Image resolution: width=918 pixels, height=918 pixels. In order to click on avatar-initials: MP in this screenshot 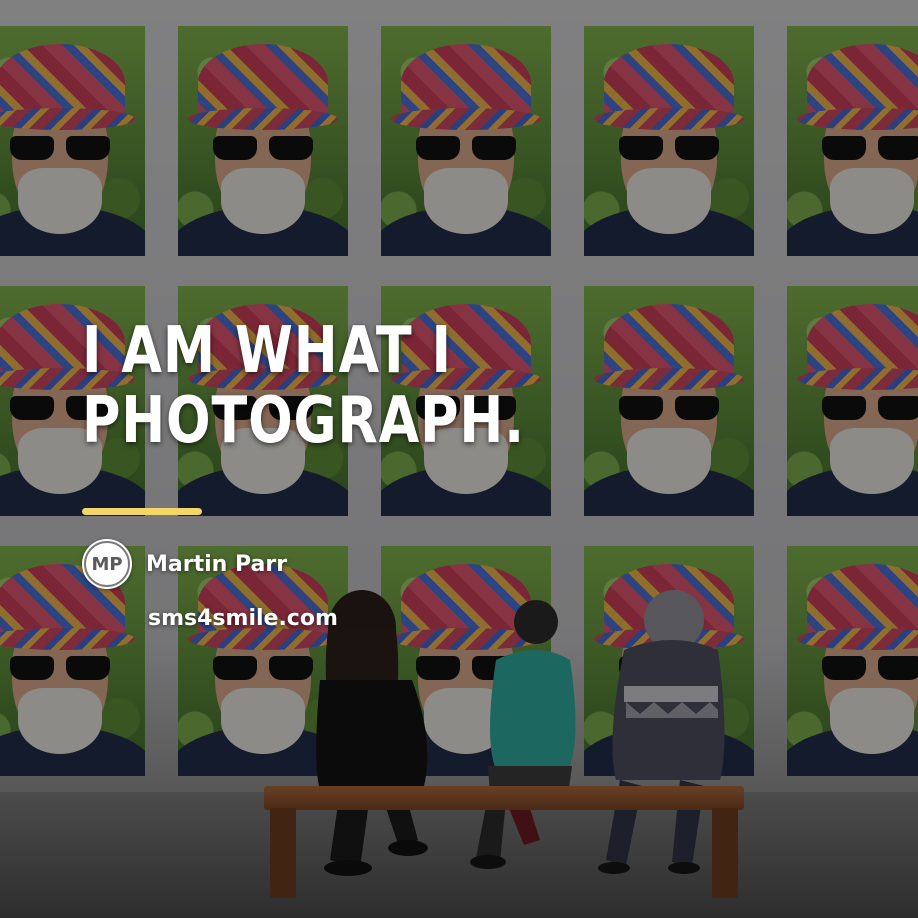, I will do `click(107, 564)`.